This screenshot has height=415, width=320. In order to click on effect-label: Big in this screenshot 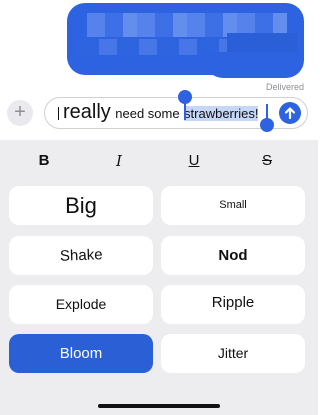, I will do `click(81, 205)`.